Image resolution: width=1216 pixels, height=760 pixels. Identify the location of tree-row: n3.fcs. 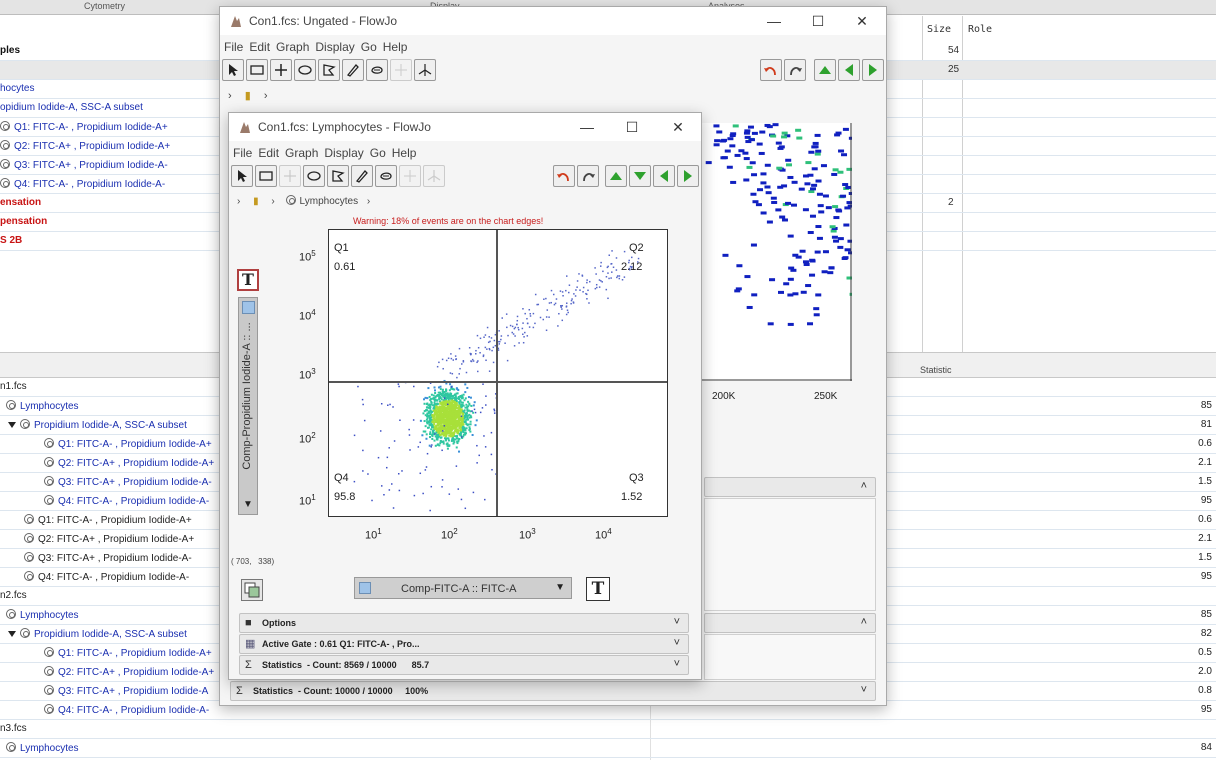
(608, 729).